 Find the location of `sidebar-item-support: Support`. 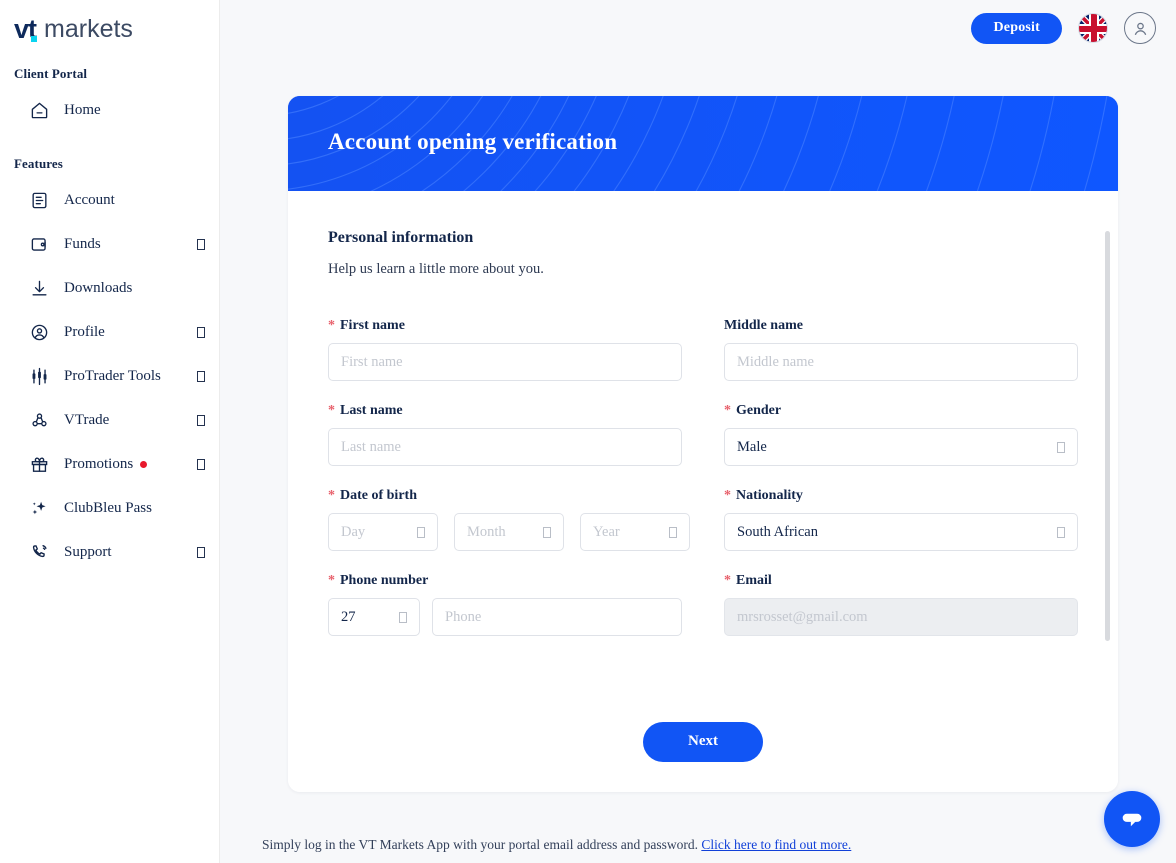

sidebar-item-support: Support is located at coordinates (109, 552).